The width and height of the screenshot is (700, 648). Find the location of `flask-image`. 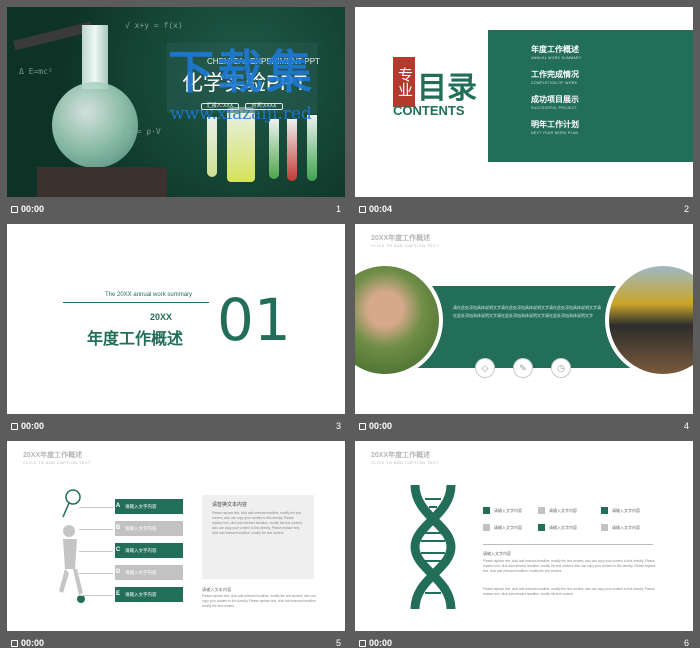

flask-image is located at coordinates (95, 125).